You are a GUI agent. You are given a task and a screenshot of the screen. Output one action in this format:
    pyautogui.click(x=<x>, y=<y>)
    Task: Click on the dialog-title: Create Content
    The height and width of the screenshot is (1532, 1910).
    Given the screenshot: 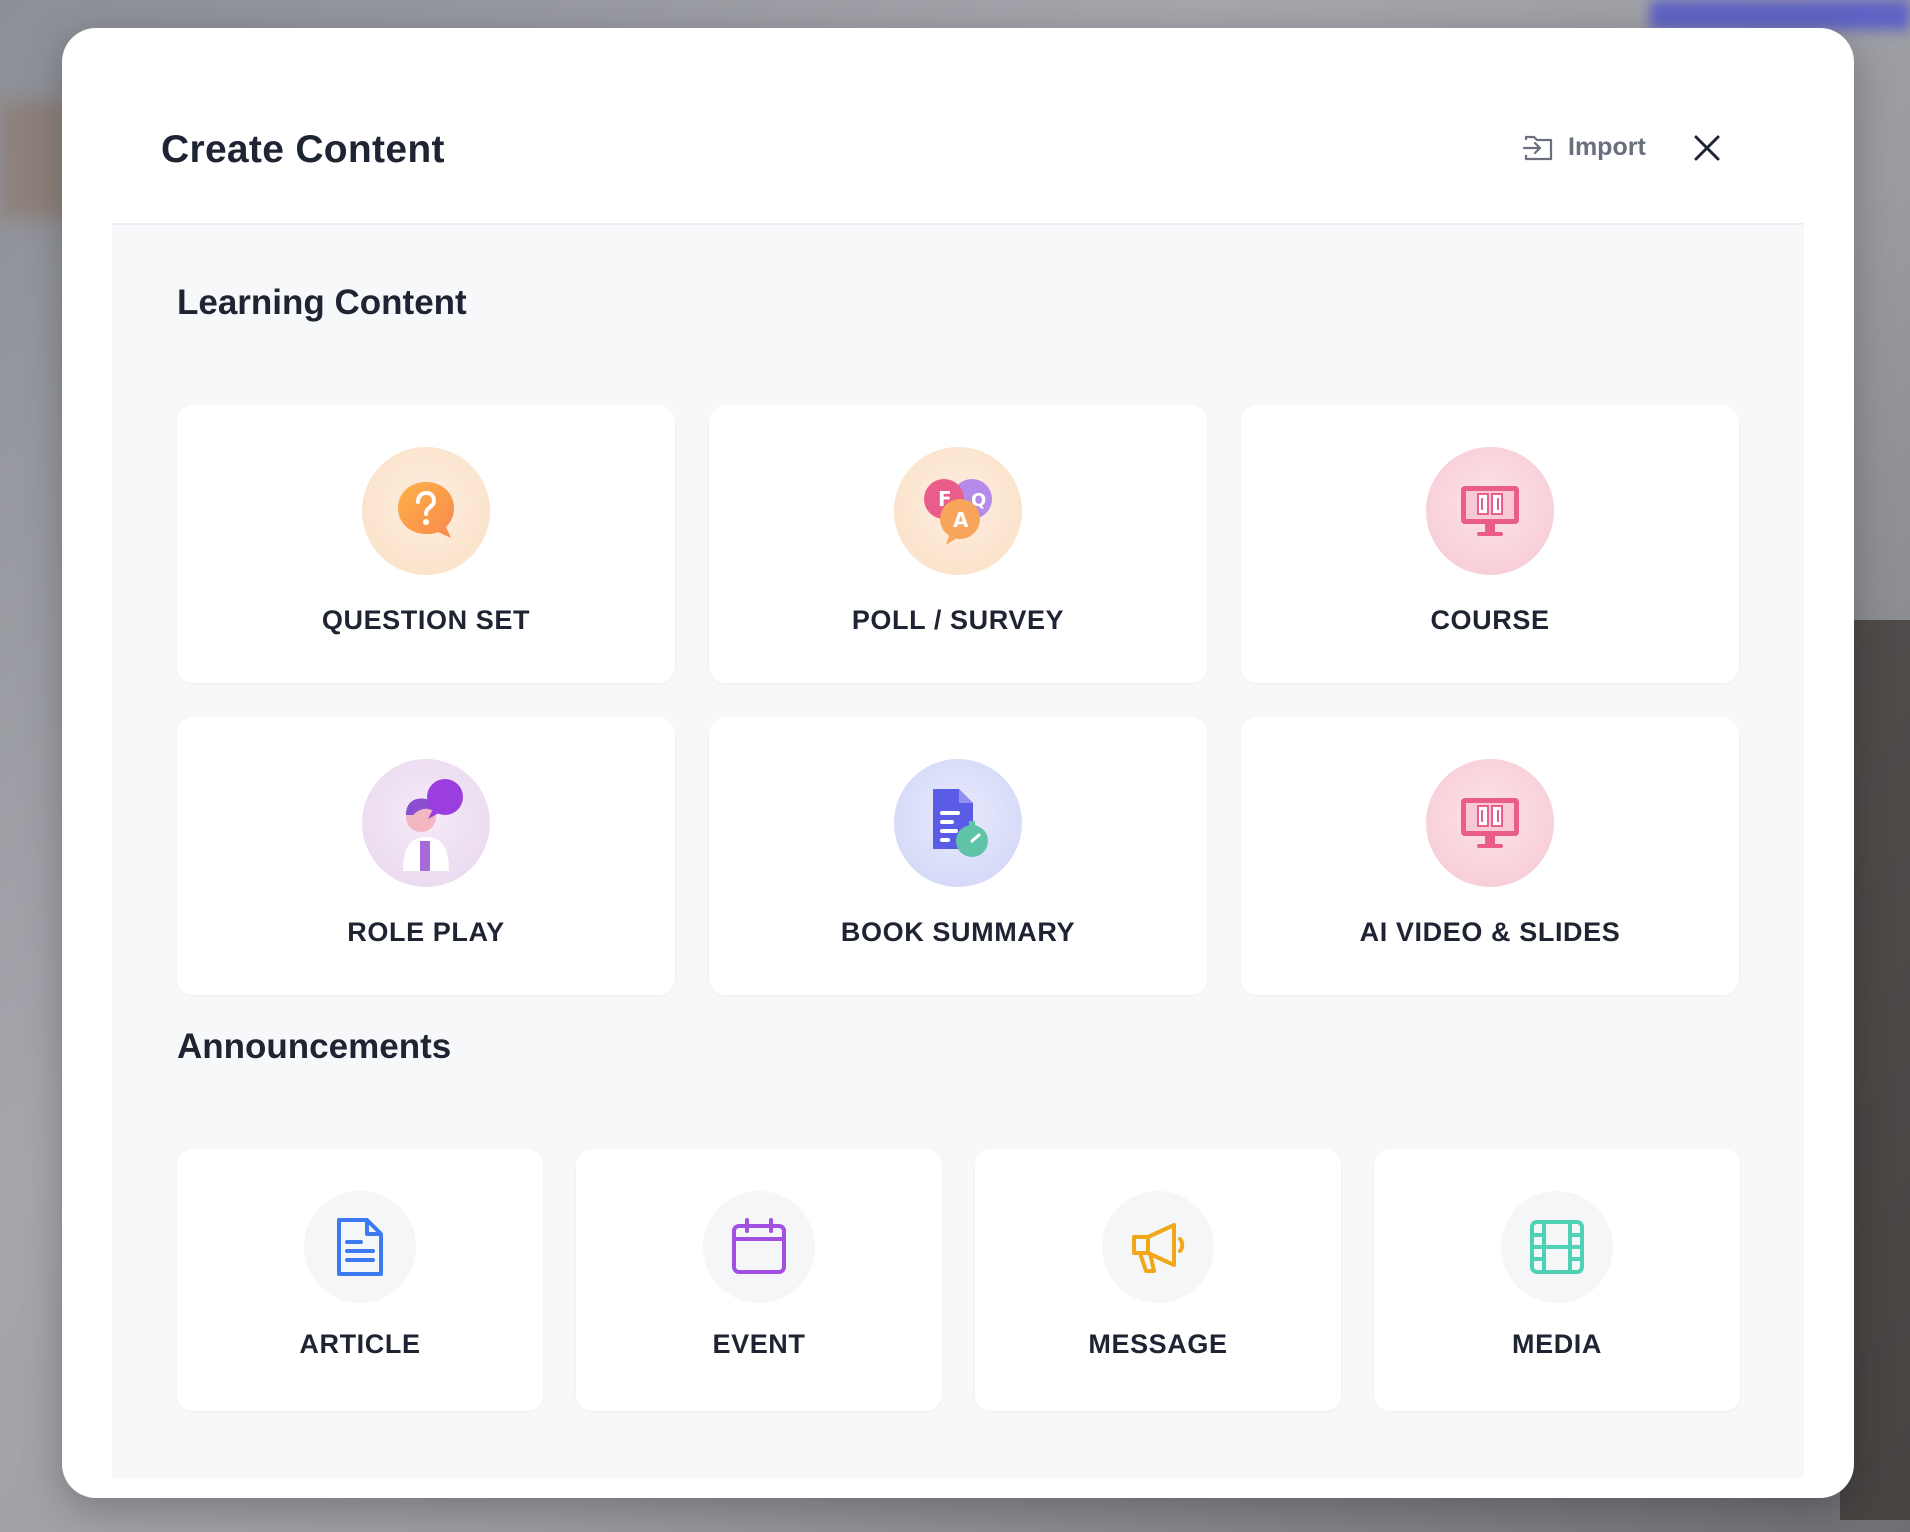 What is the action you would take?
    pyautogui.click(x=303, y=149)
    